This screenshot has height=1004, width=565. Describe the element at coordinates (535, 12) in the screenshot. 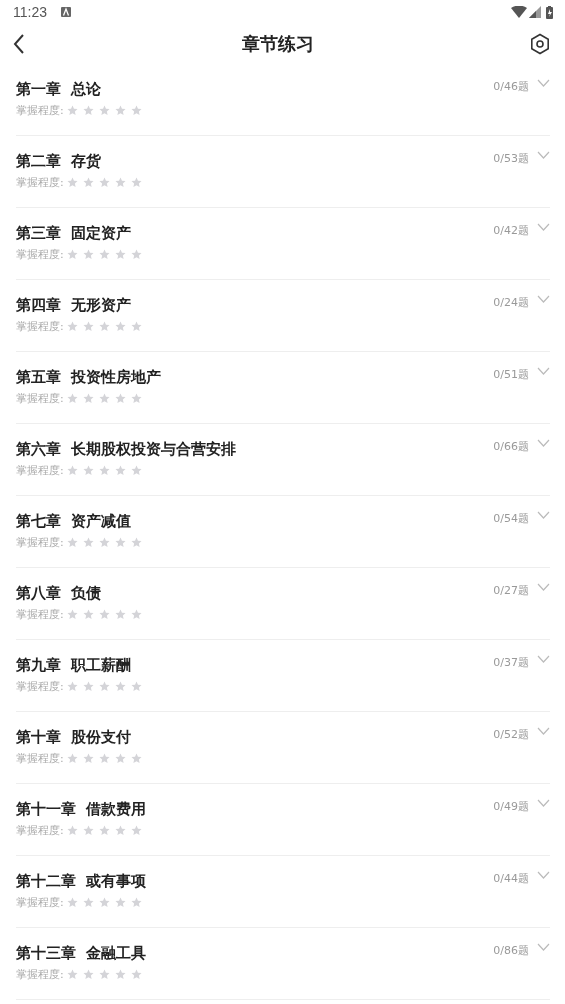

I see `signal-icon` at that location.